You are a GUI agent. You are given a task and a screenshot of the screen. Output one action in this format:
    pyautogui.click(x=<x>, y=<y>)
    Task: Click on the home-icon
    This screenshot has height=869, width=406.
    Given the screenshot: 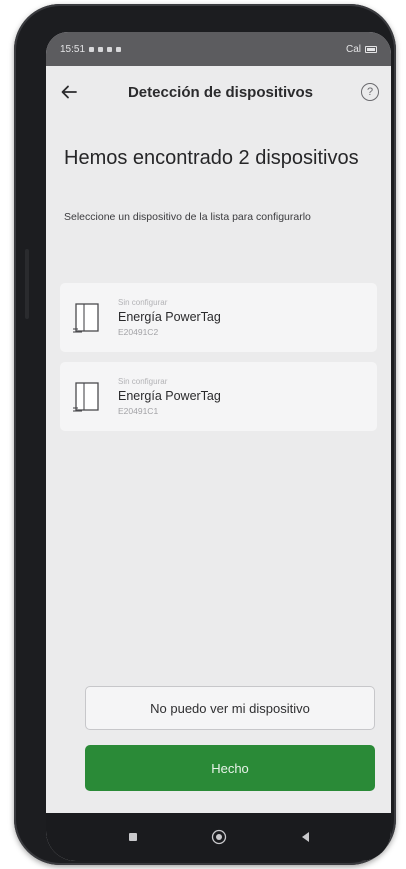 What is the action you would take?
    pyautogui.click(x=219, y=837)
    